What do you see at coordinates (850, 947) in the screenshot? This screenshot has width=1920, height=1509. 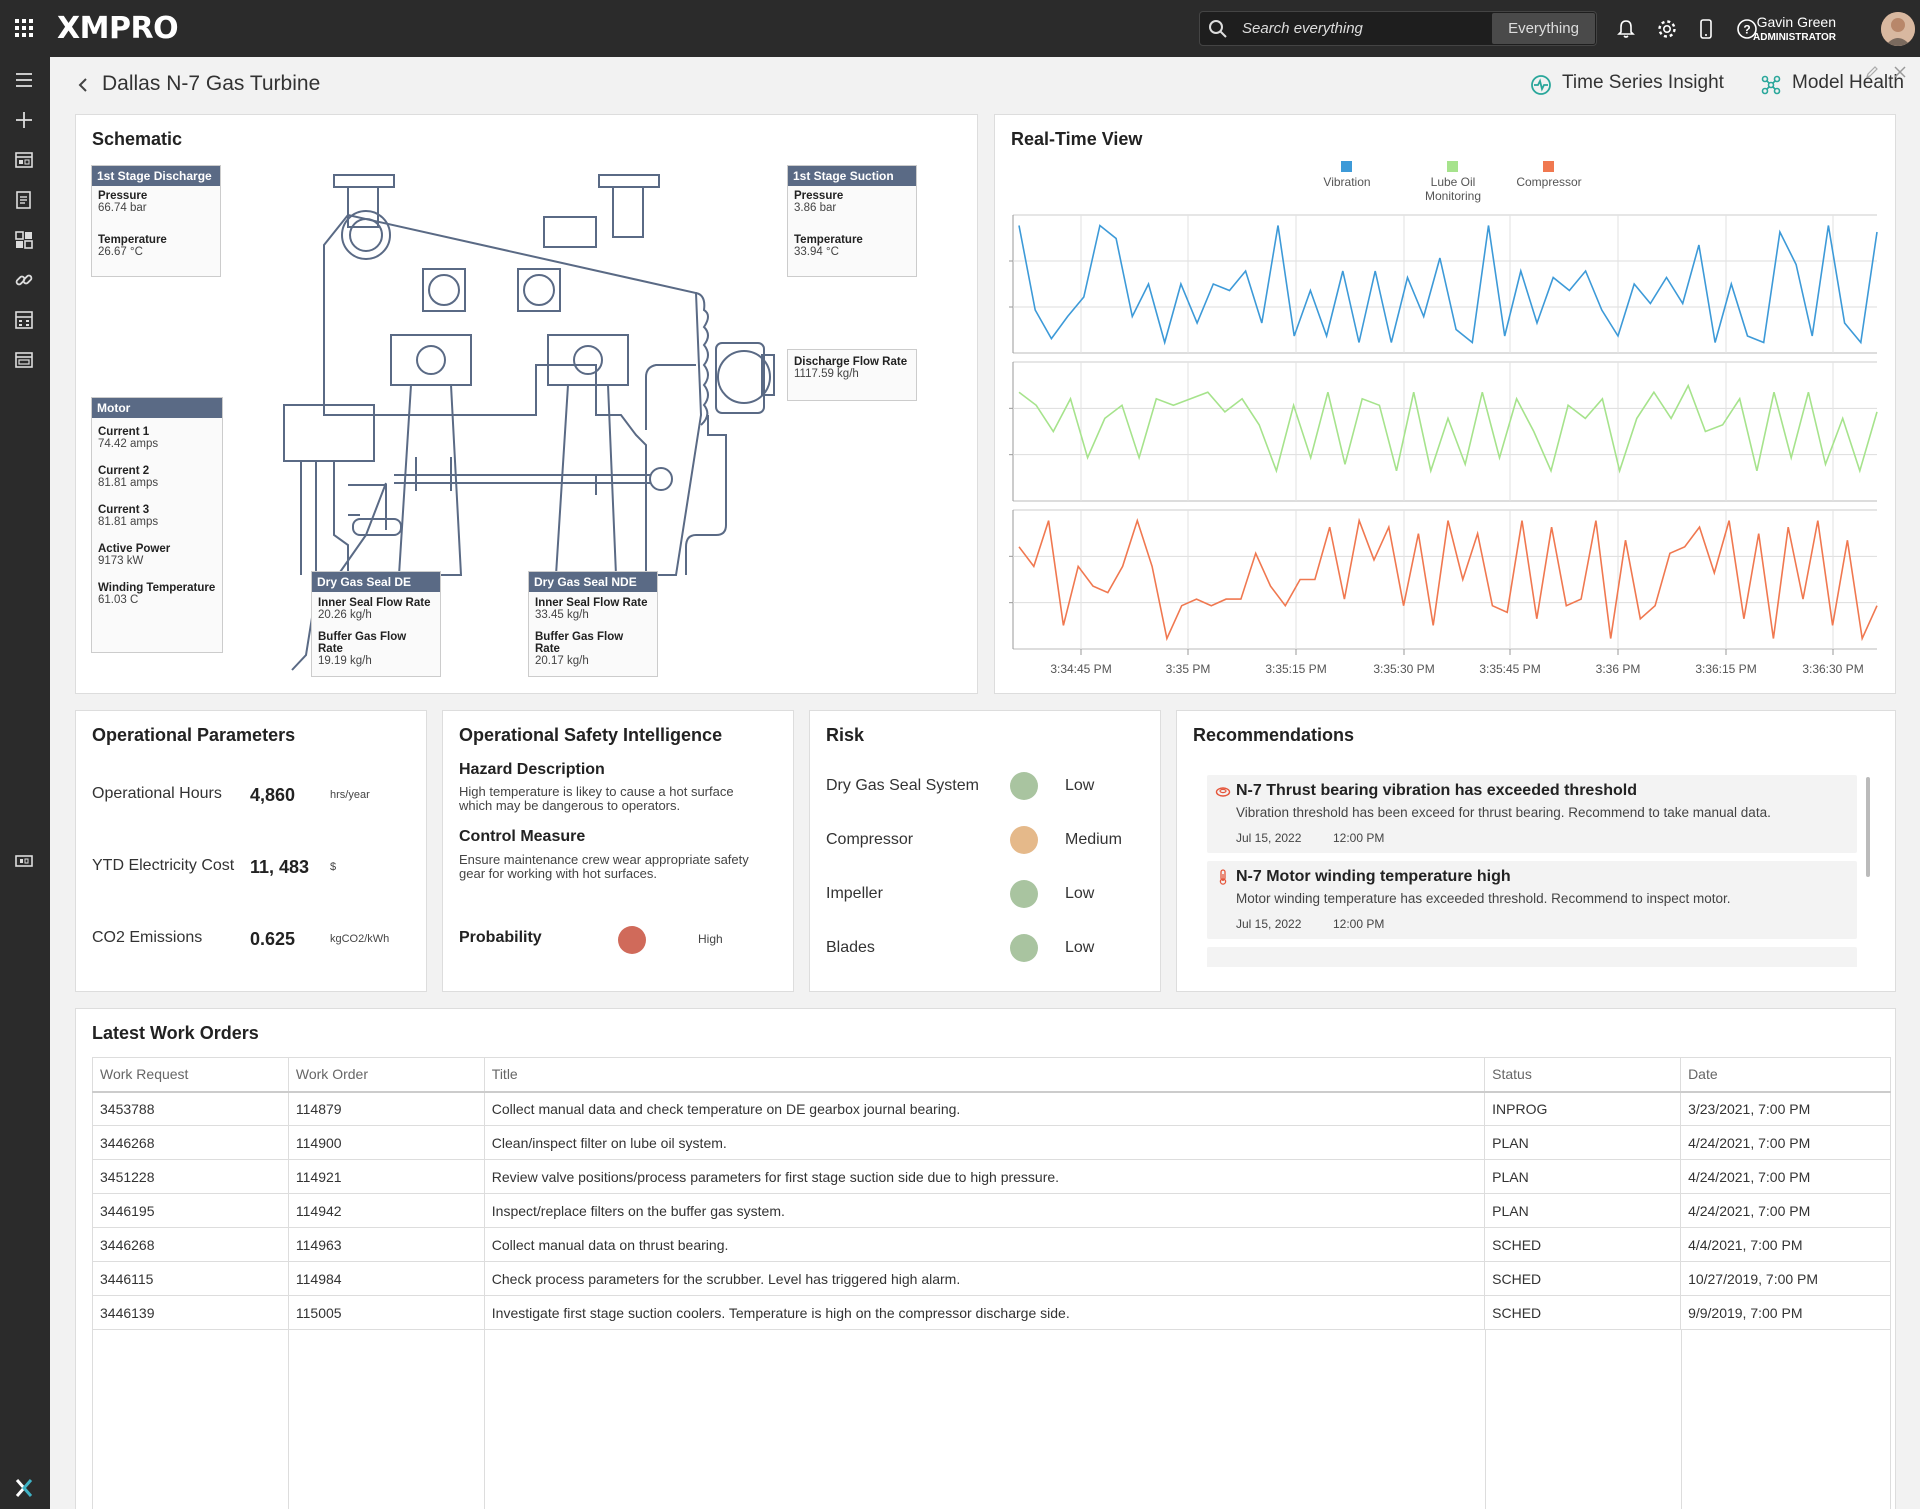 I see `risk-item-label: Blades` at bounding box center [850, 947].